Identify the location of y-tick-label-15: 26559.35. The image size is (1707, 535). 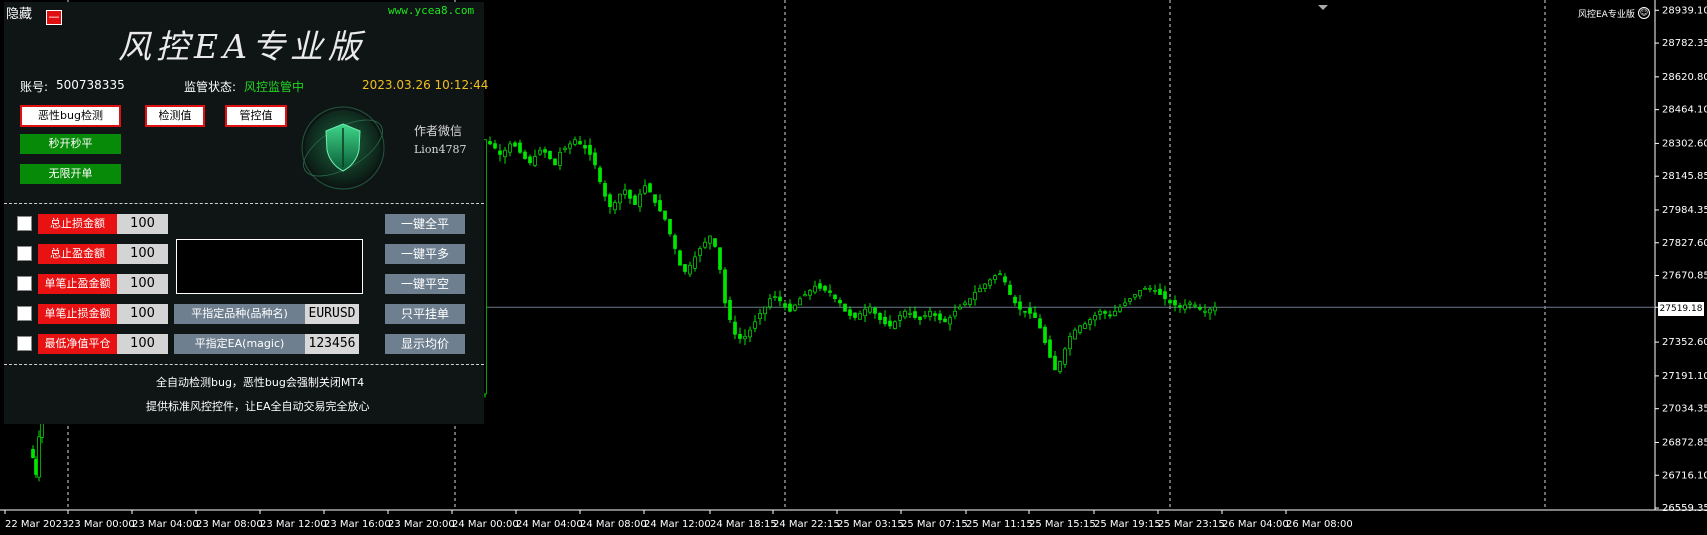
(1684, 508).